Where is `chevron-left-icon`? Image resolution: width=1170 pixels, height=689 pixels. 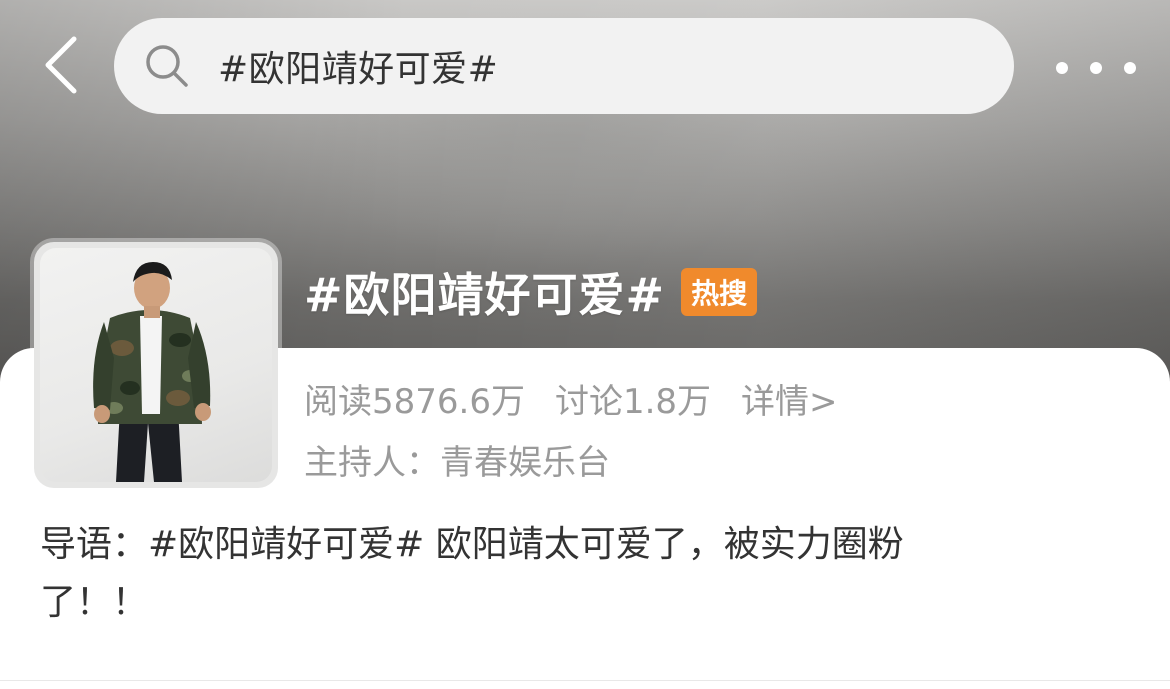
chevron-left-icon is located at coordinates (61, 65).